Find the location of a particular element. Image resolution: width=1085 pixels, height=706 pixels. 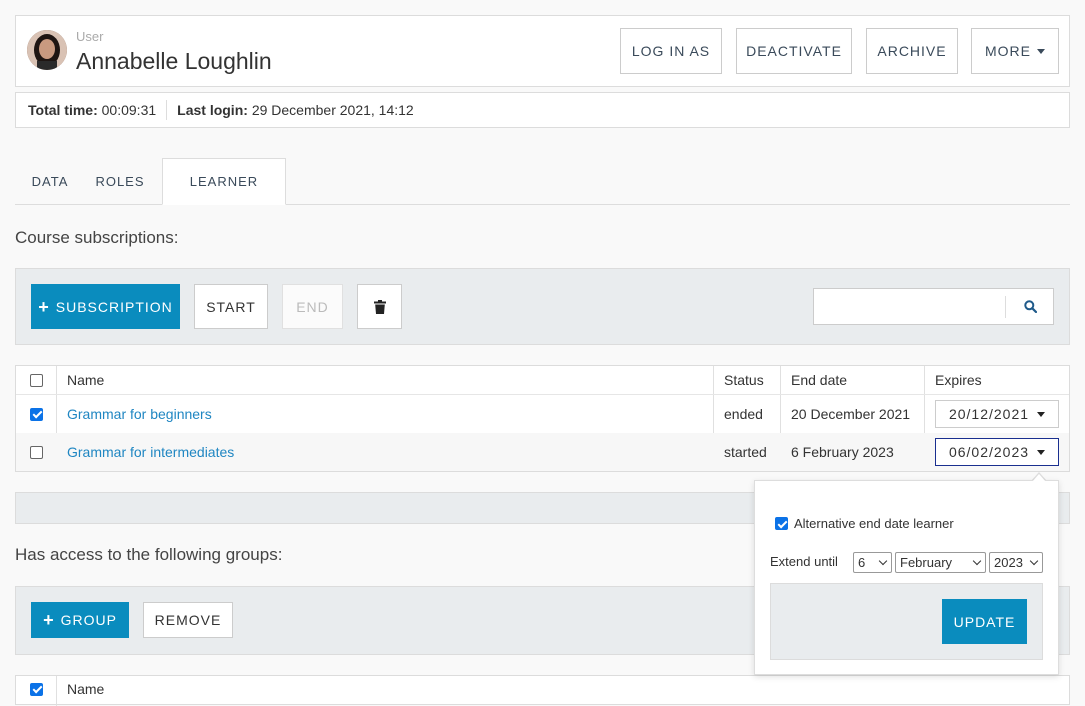

search-icon is located at coordinates (1030, 306).